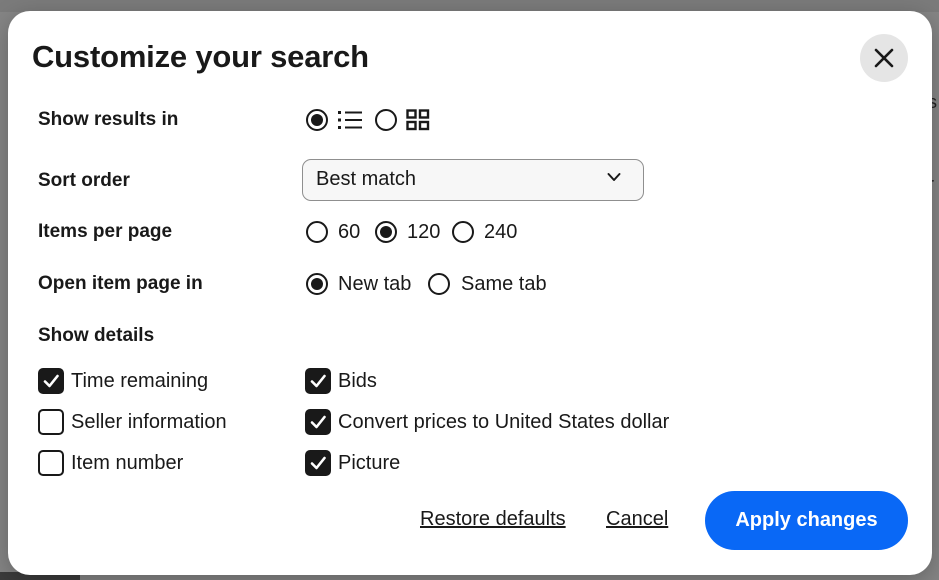 The width and height of the screenshot is (939, 580). I want to click on checkbox-picture, so click(318, 463).